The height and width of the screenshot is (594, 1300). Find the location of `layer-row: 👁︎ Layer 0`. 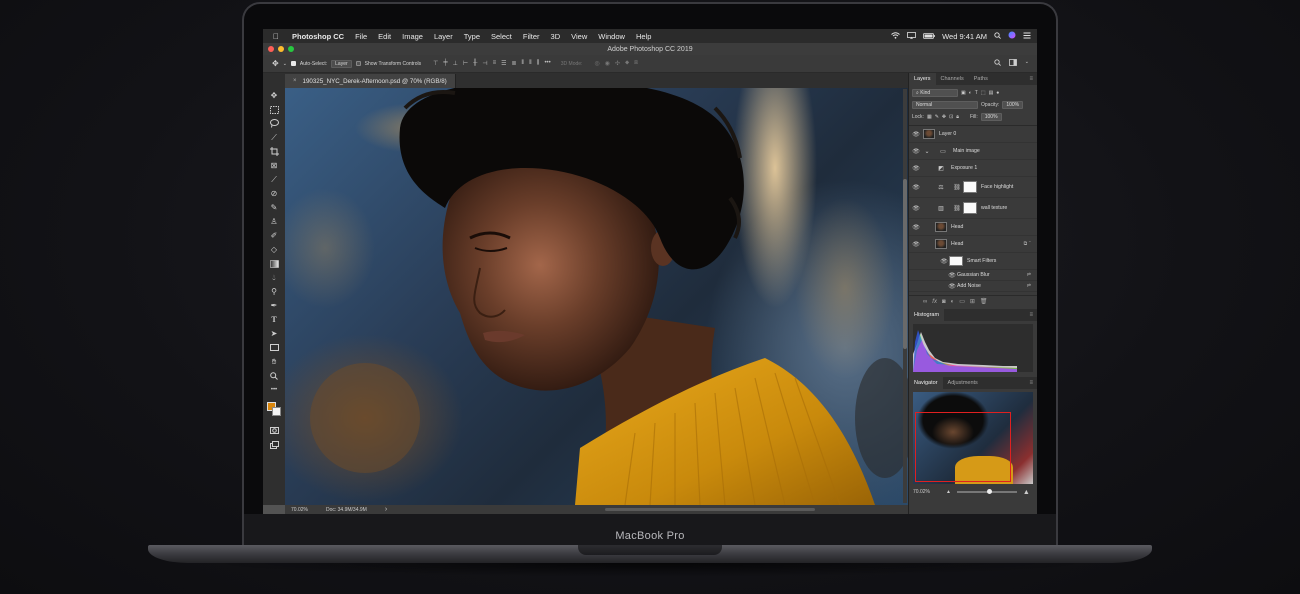

layer-row: 👁︎ Layer 0 is located at coordinates (973, 134).